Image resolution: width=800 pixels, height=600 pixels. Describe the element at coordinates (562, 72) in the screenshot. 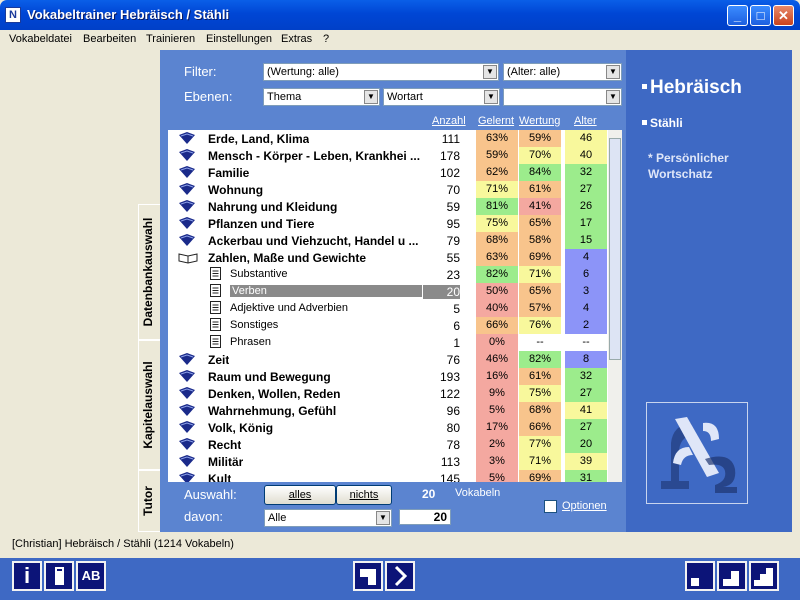

I see `filter-alter-combo: (Alter: alle) ▼` at that location.